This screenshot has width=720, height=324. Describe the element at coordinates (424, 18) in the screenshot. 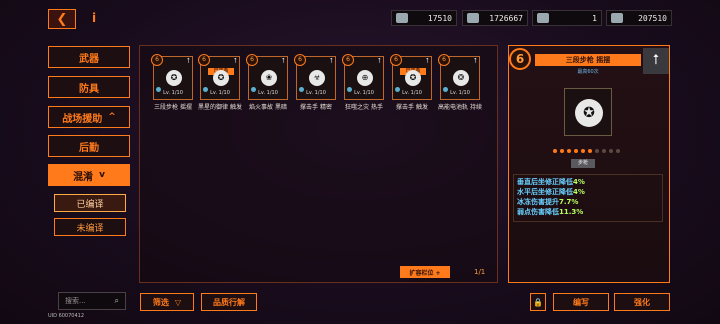

I see `currency-cube: 17510` at that location.